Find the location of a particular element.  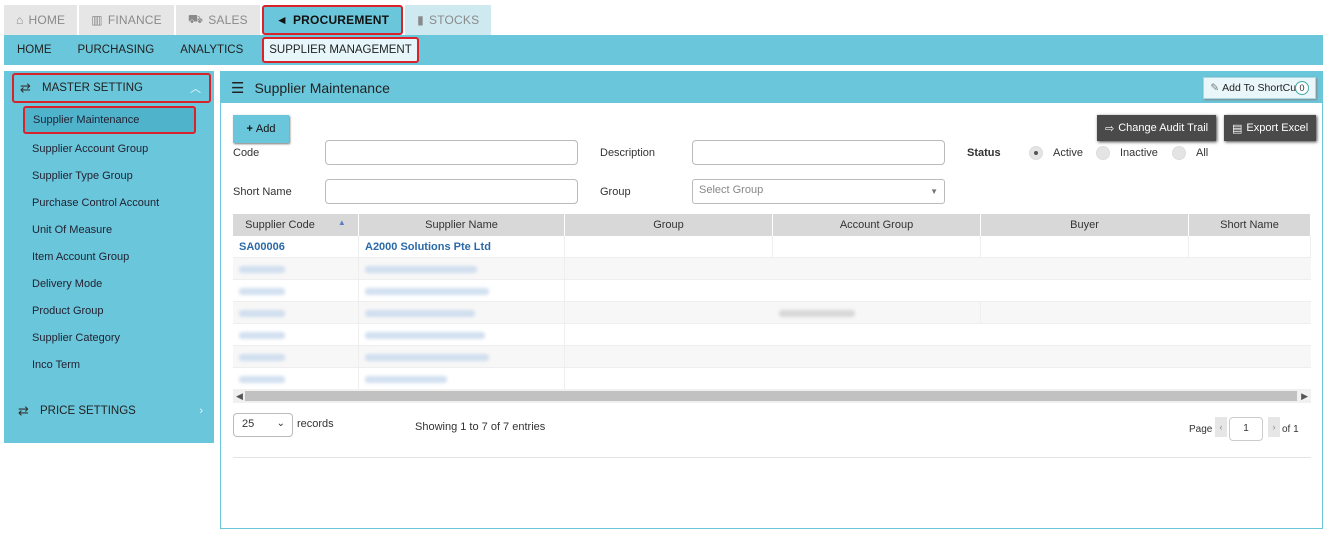

table-row: SA00006 A2000 Solutions Pte Ltd is located at coordinates (772, 247).